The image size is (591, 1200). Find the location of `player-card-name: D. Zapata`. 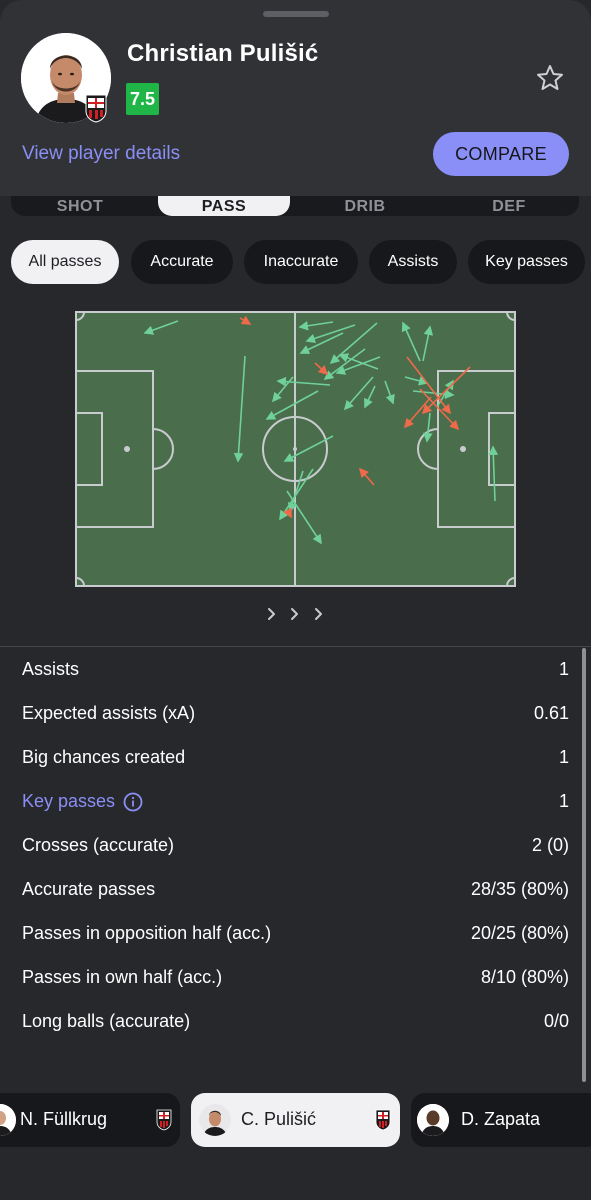

player-card-name: D. Zapata is located at coordinates (501, 1119).